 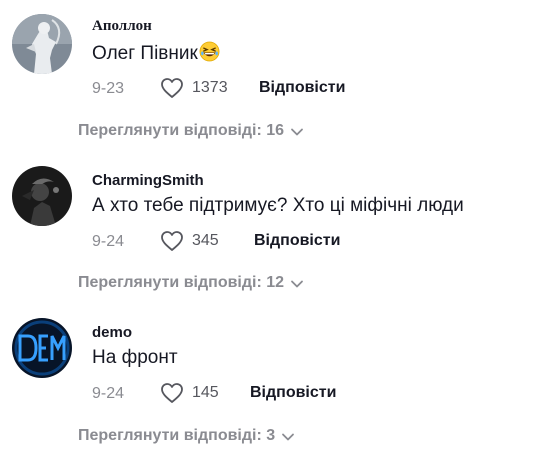 What do you see at coordinates (189, 241) in the screenshot?
I see `like-button: 345` at bounding box center [189, 241].